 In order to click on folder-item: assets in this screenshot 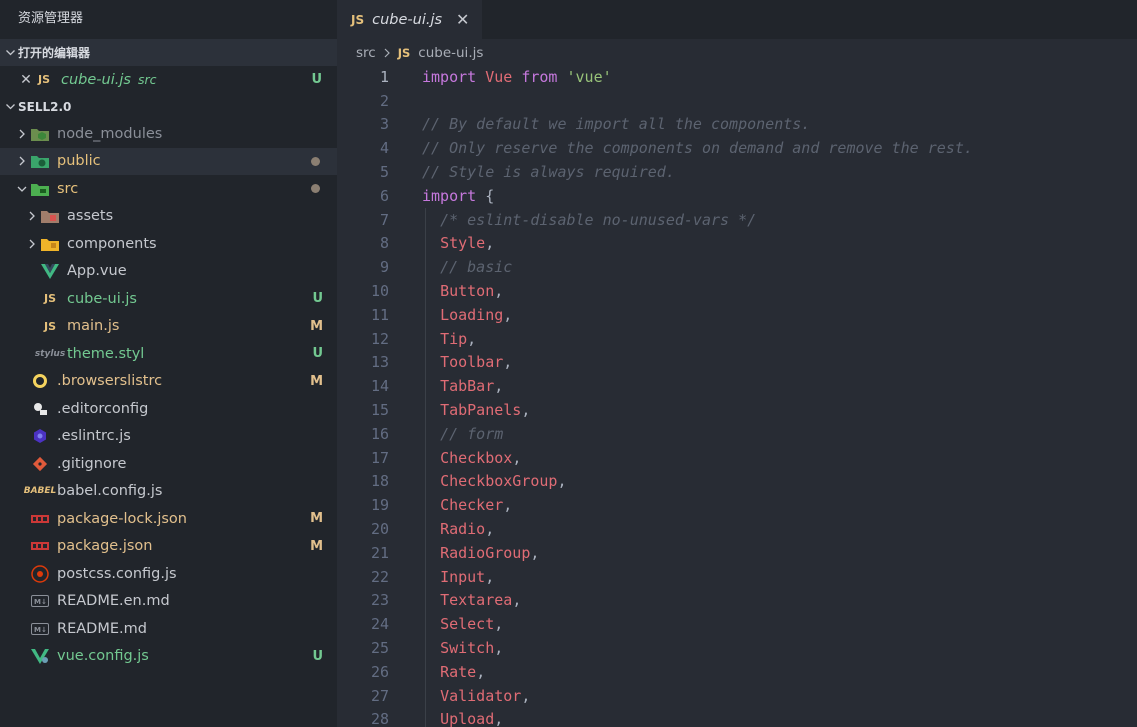, I will do `click(168, 217)`.